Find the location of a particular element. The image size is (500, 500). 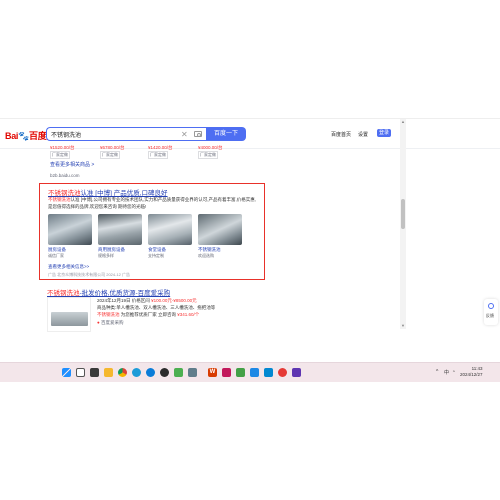

result2-line3-text: 为您推荐优质厂家 立即咨询 is located at coordinates (148, 314).